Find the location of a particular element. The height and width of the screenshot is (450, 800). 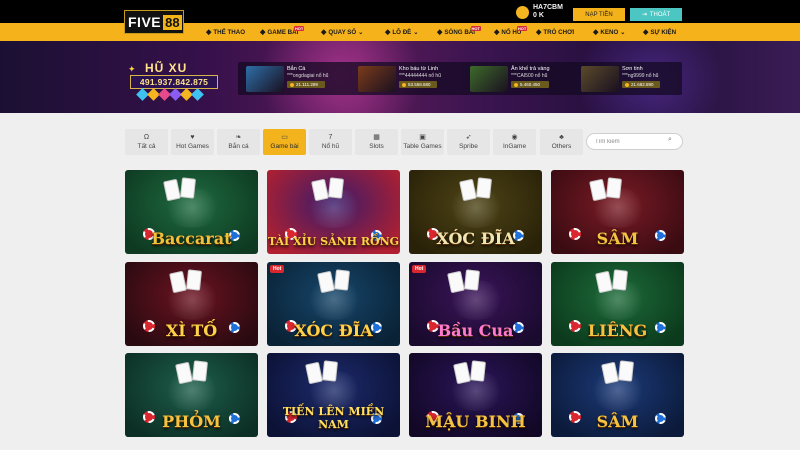

club-icon: ♣ is located at coordinates (561, 137).